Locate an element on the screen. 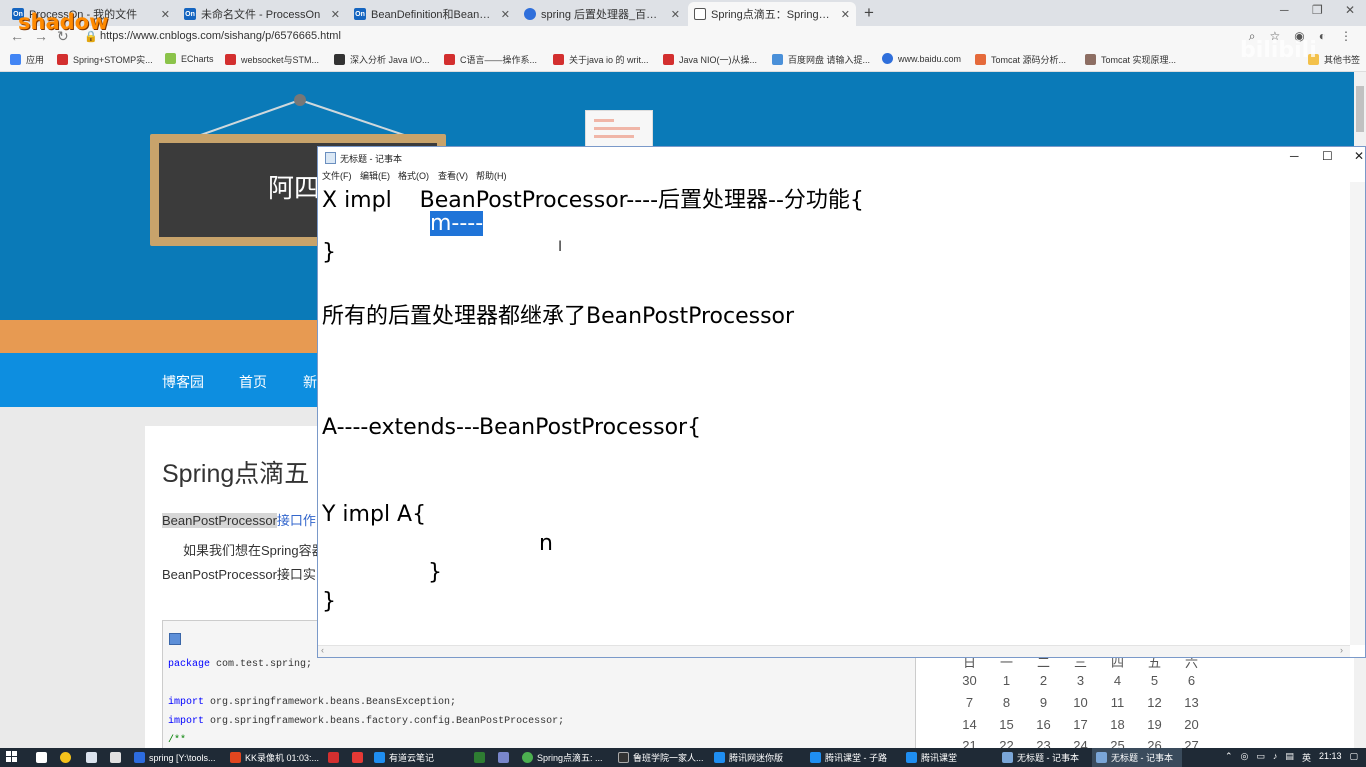 Image resolution: width=1366 pixels, height=767 pixels. tab-processon-untitled: On 未命名文件 - ProcessOn ✕ is located at coordinates (262, 14).